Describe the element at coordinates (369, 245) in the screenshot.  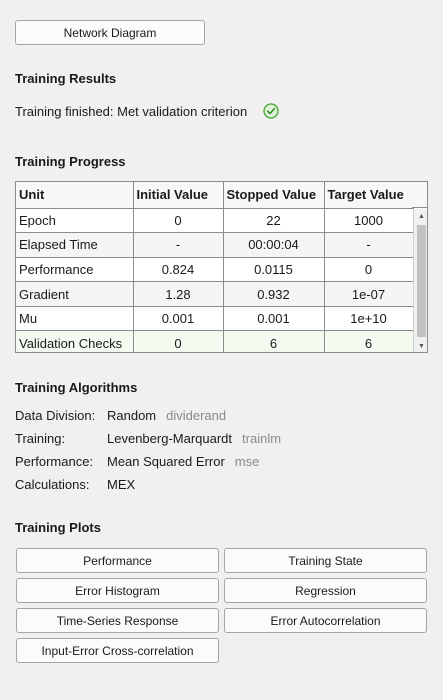
I see `cell-target: -` at that location.